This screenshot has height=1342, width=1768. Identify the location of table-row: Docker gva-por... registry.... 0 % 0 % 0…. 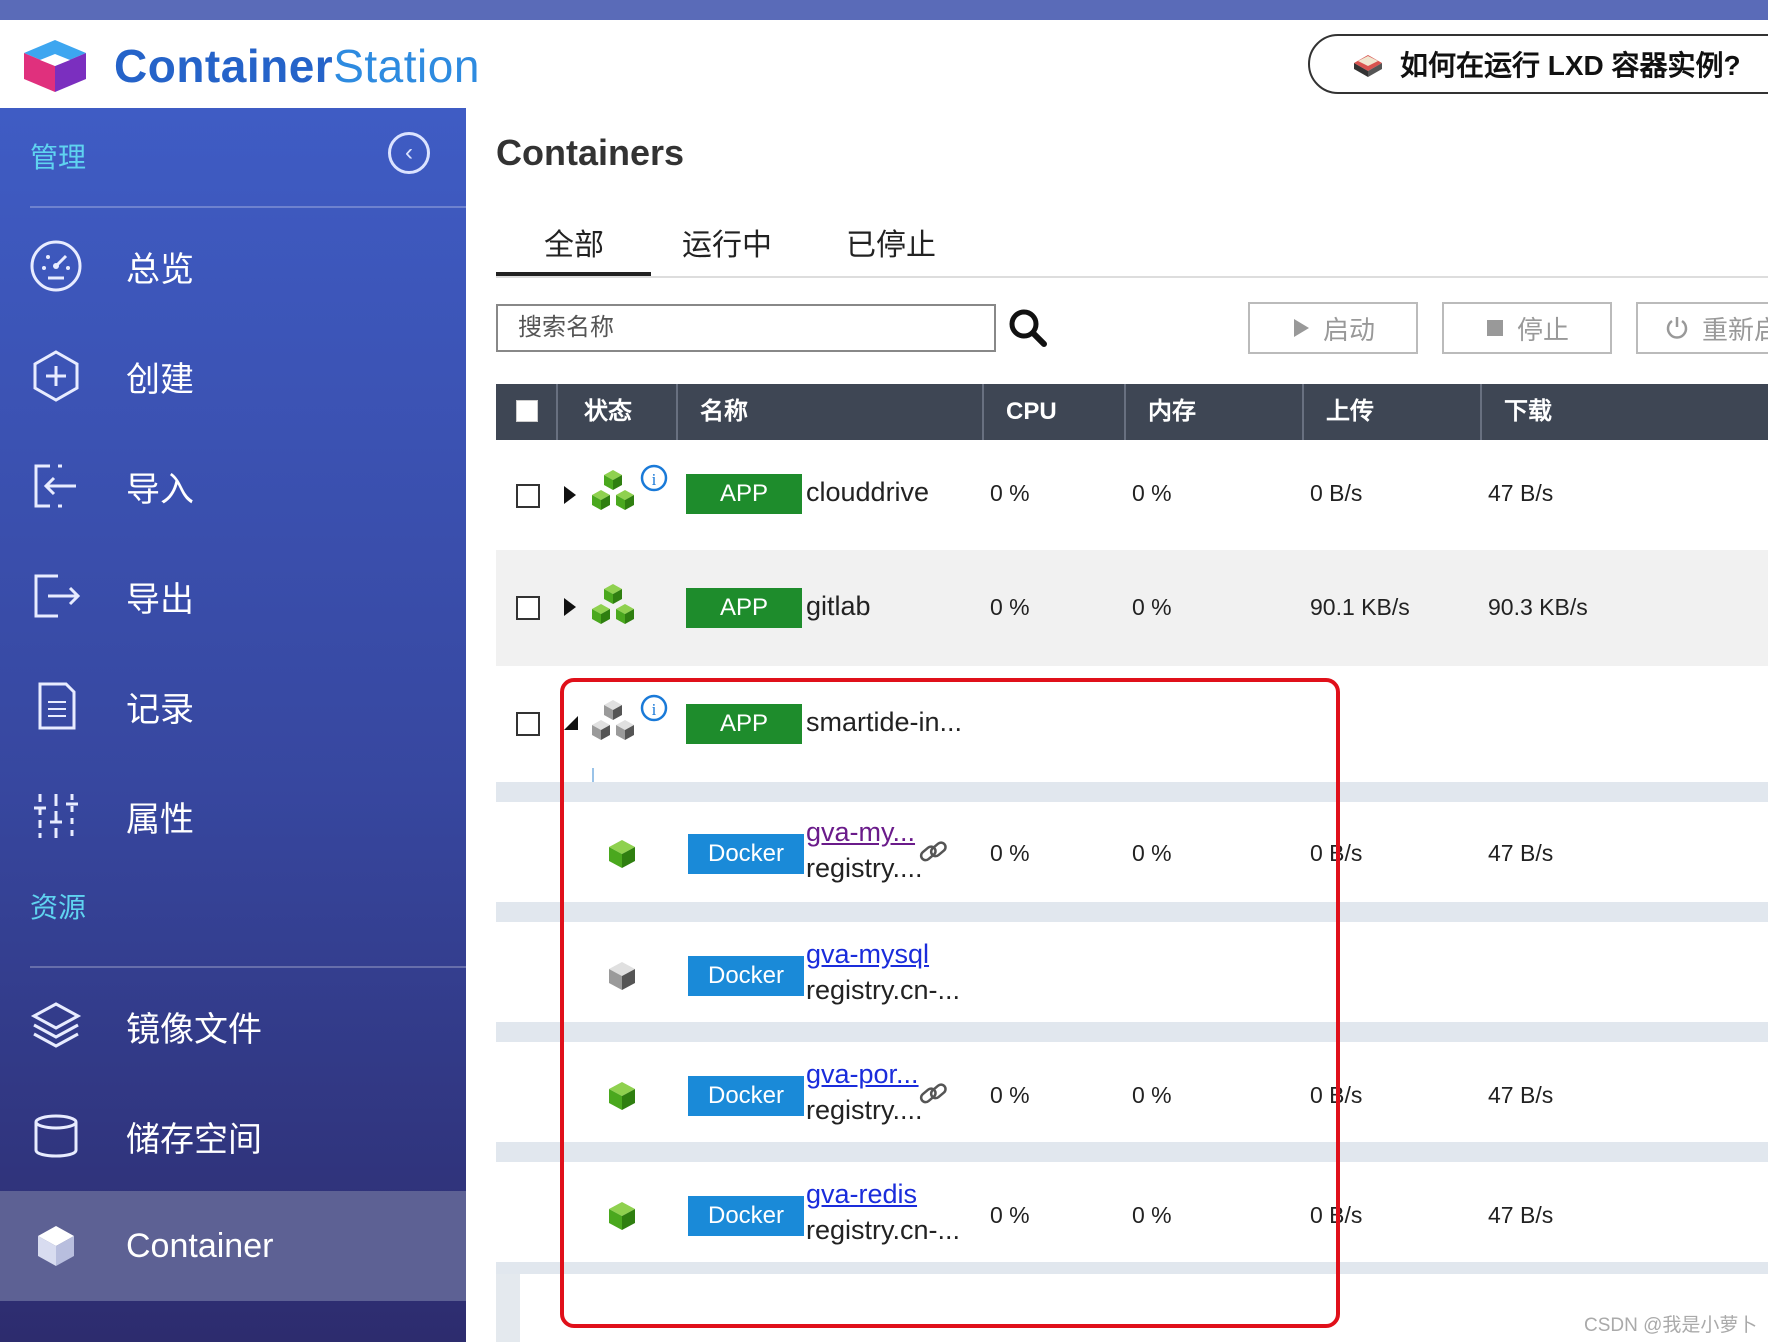
(1132, 1092).